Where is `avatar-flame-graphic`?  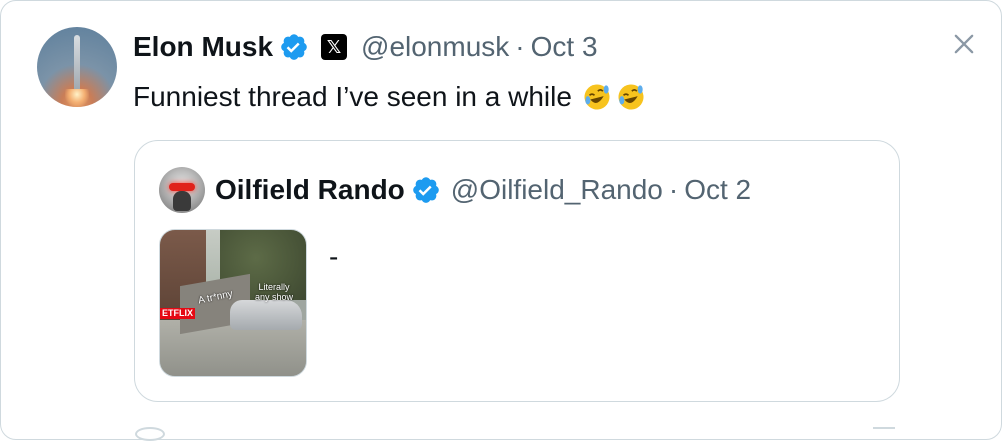
avatar-flame-graphic is located at coordinates (77, 98).